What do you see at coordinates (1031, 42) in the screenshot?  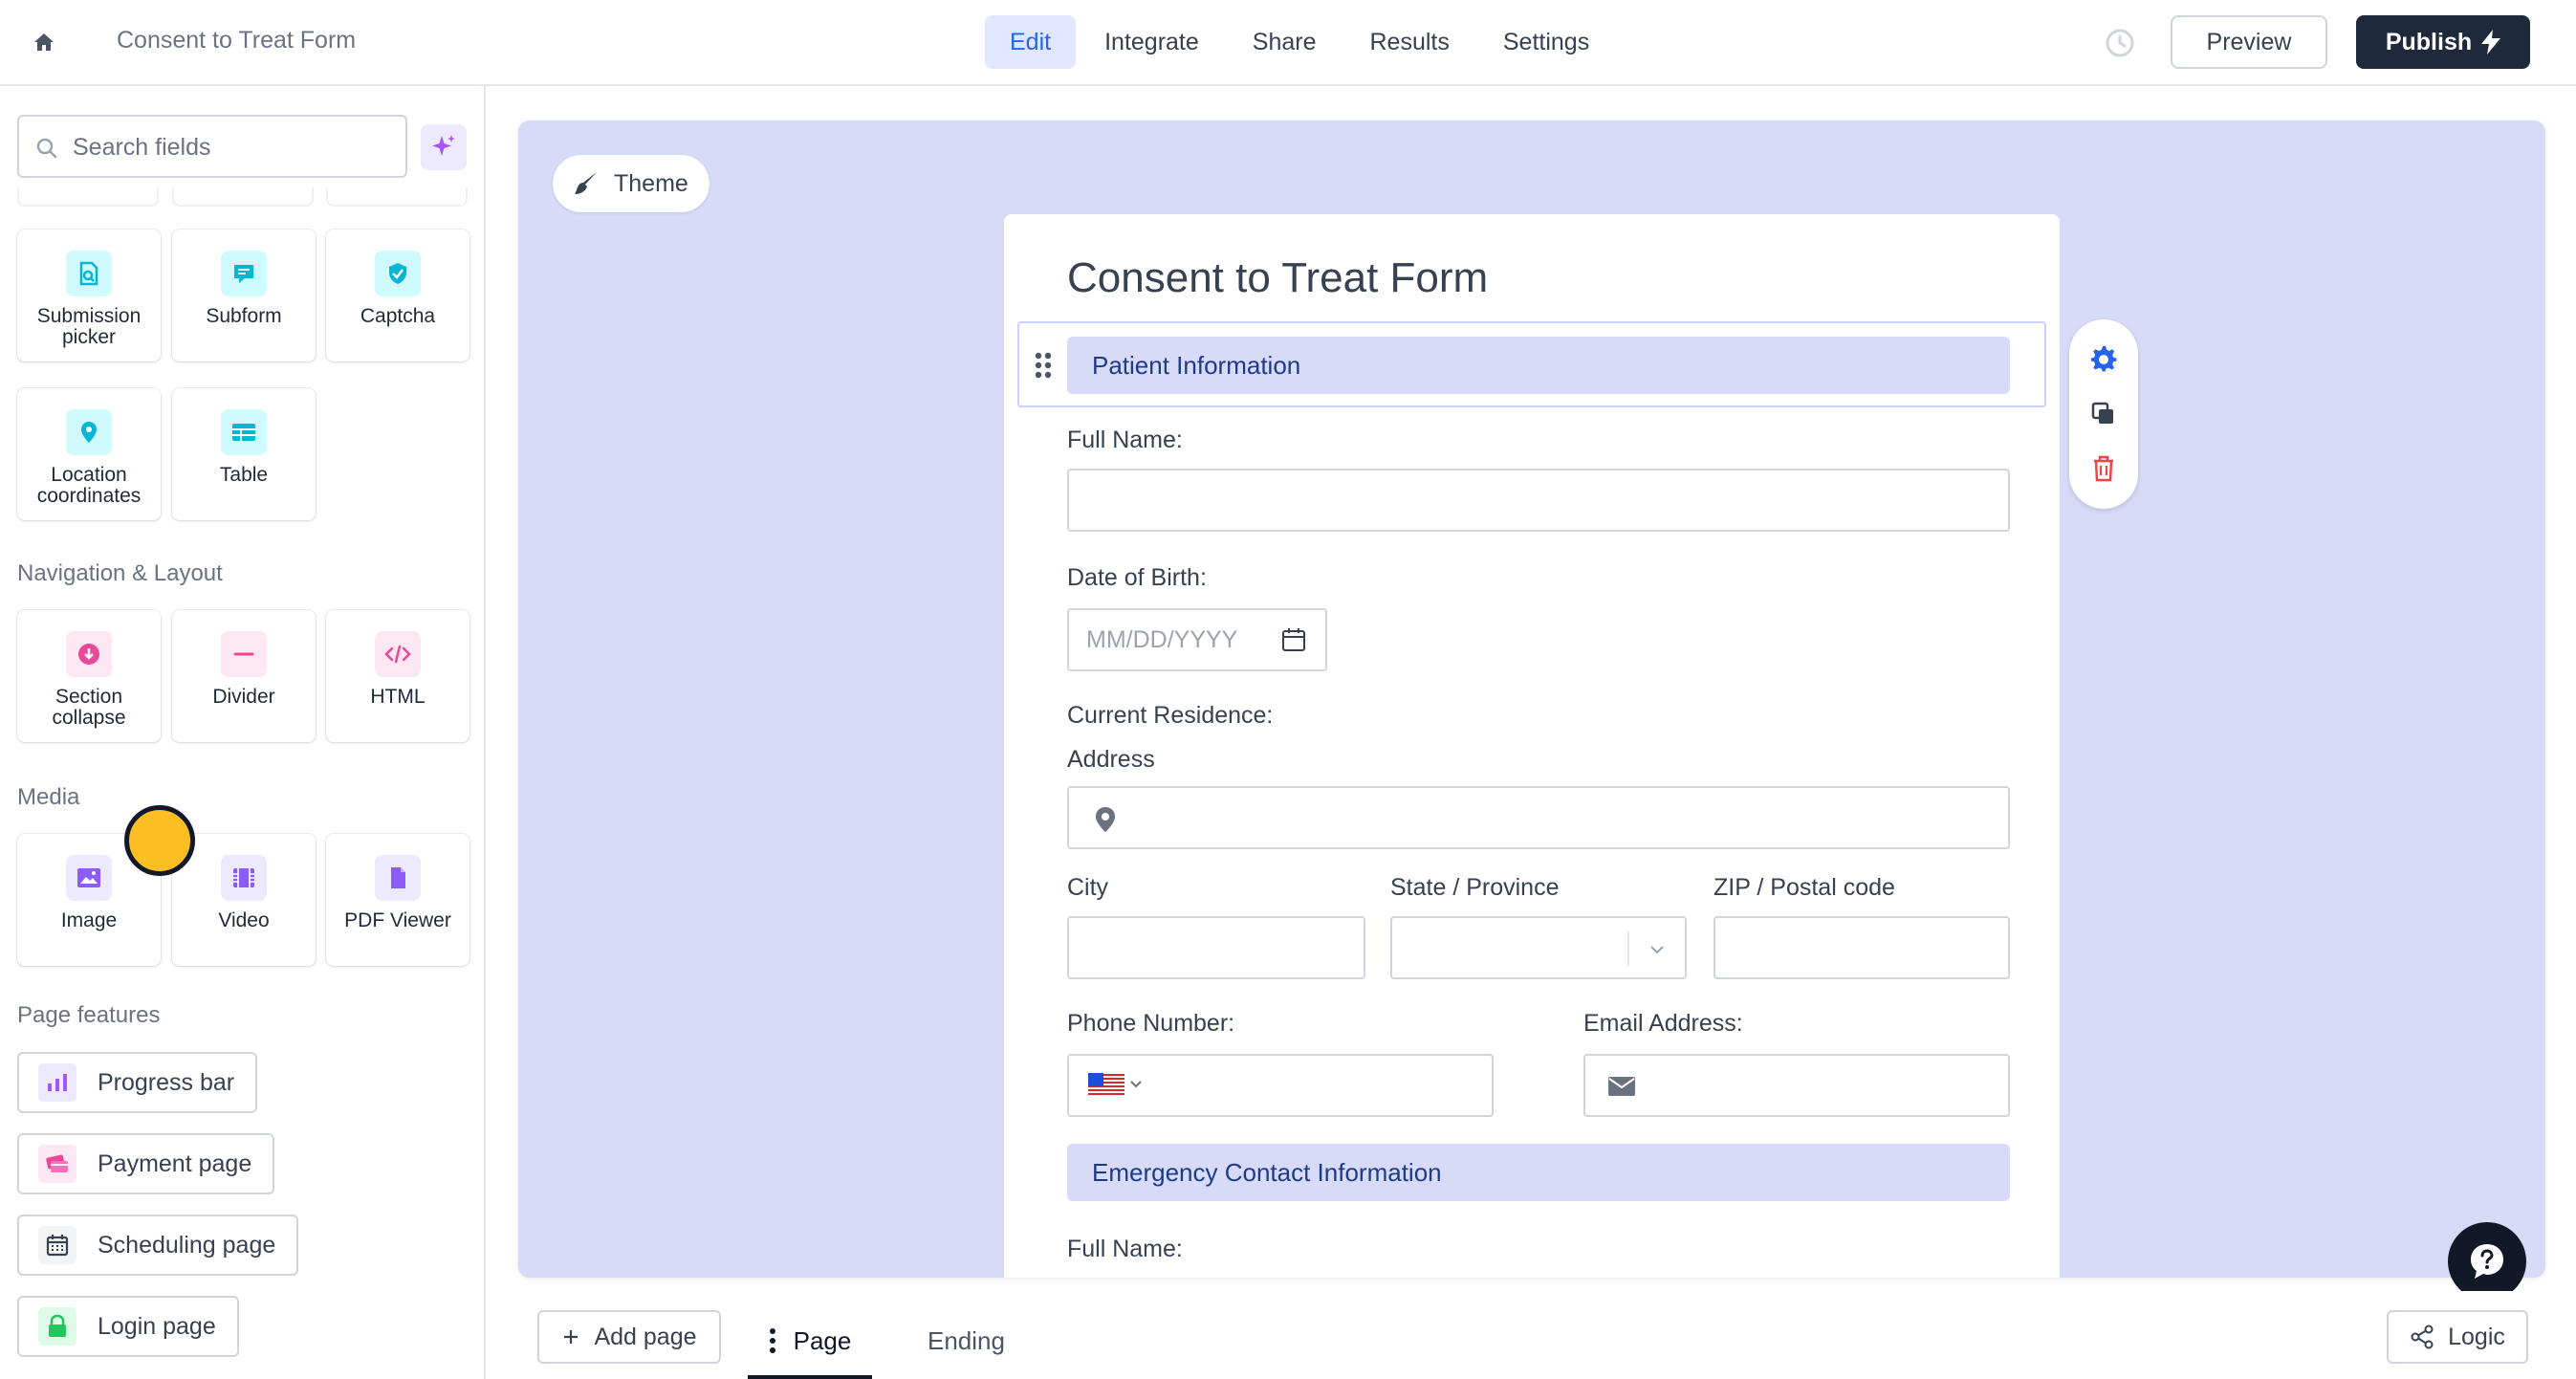 I see `tab-edit: Edit` at bounding box center [1031, 42].